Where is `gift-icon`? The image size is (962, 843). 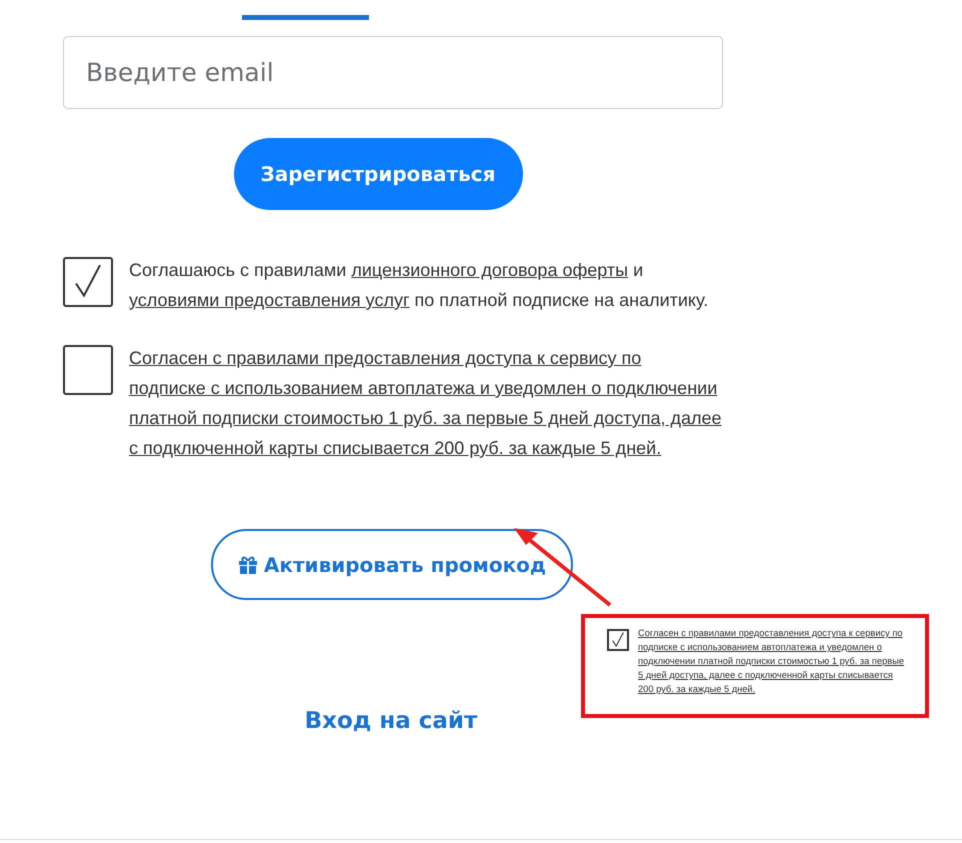 gift-icon is located at coordinates (248, 565).